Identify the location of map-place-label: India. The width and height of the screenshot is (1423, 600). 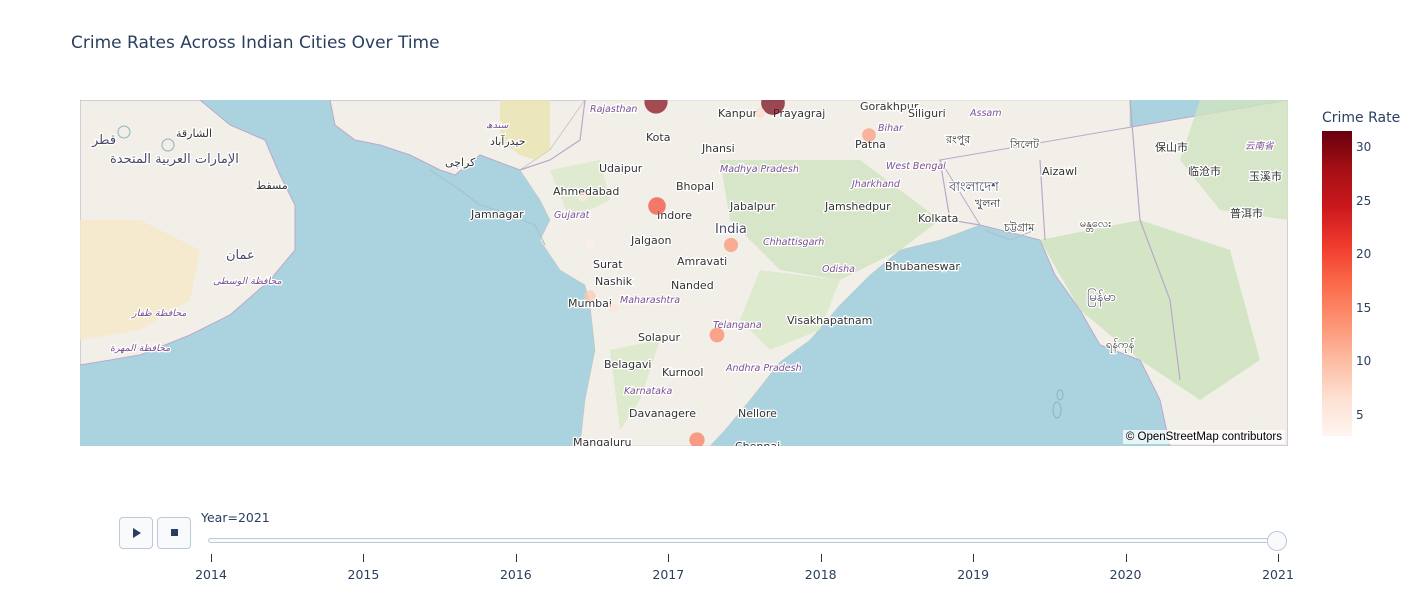
(731, 229).